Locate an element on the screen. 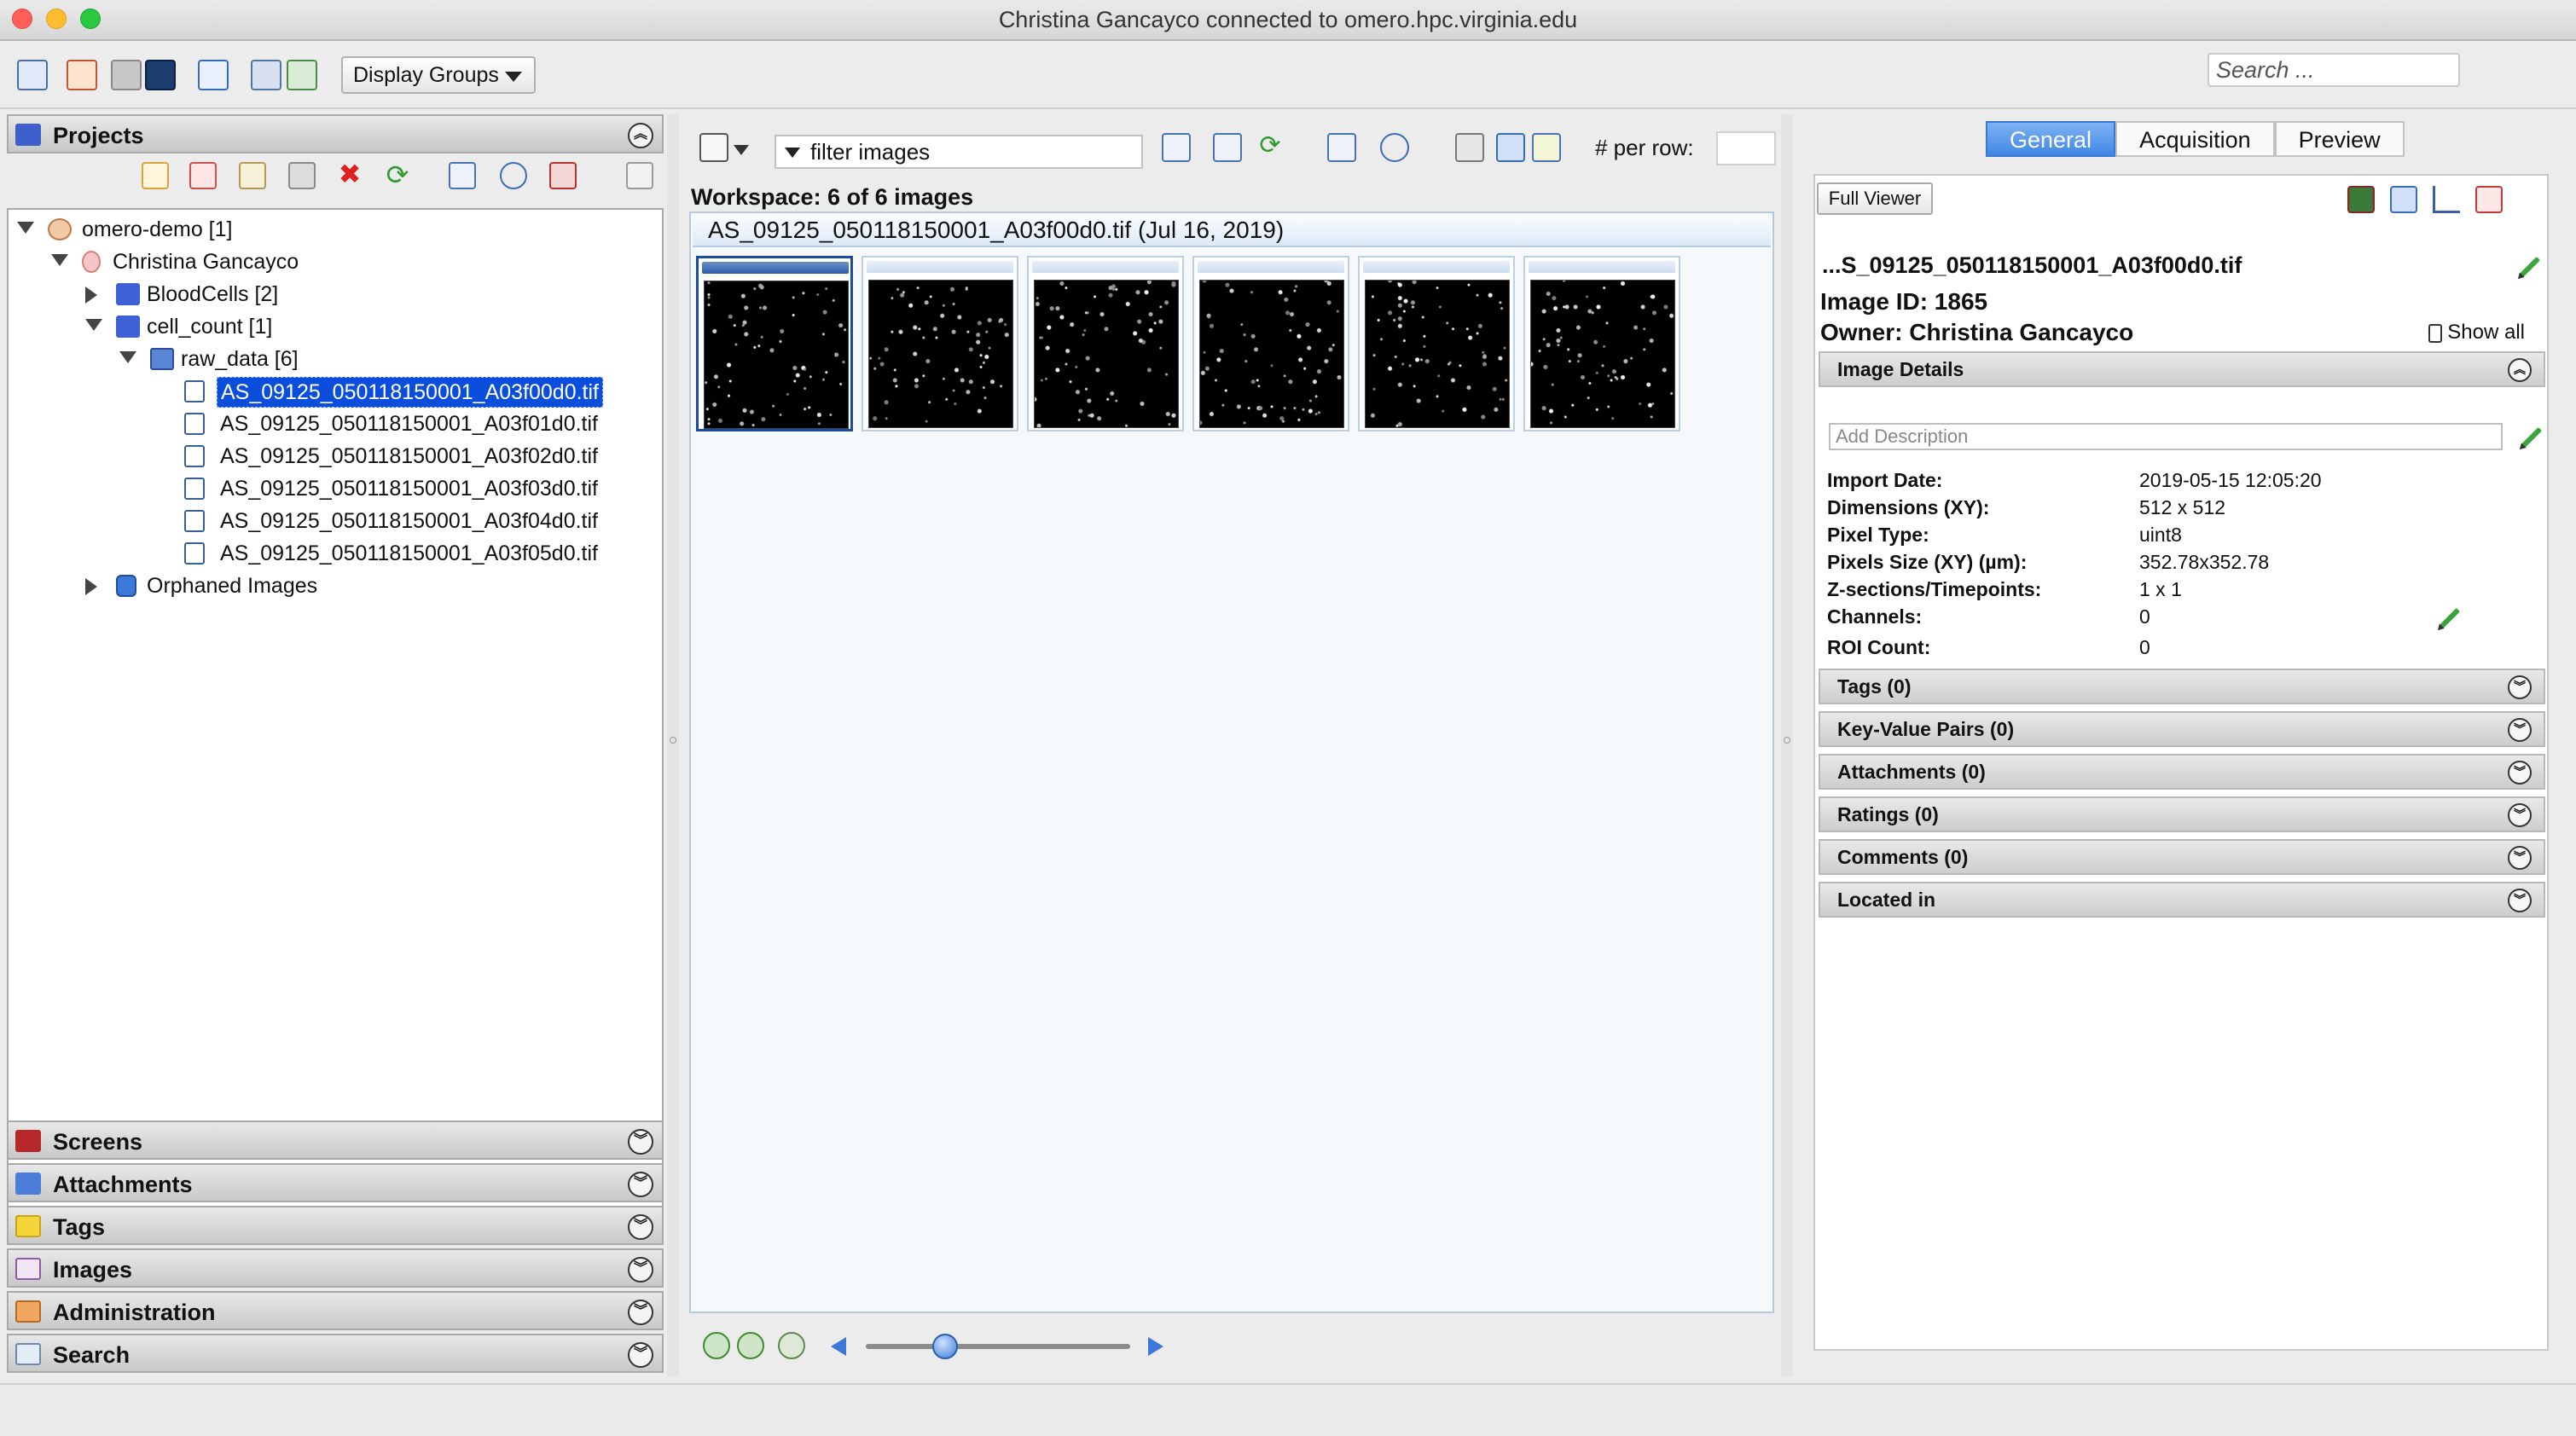  image-icon is located at coordinates (194, 553).